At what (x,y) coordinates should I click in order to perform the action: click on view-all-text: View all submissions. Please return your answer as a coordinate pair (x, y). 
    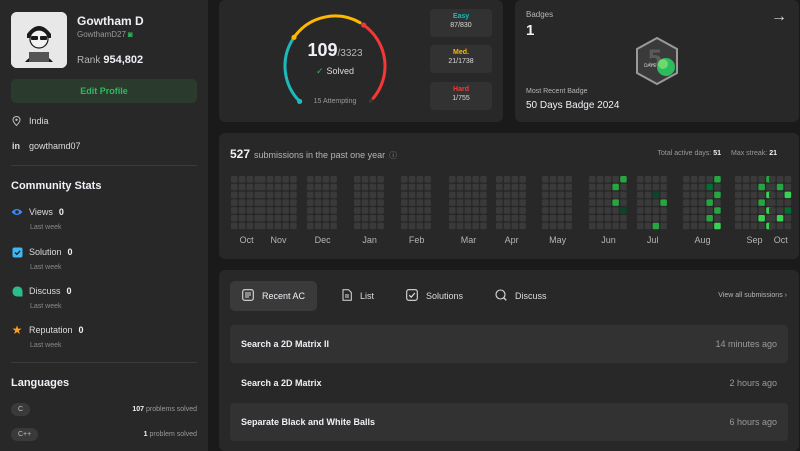
    Looking at the image, I should click on (750, 295).